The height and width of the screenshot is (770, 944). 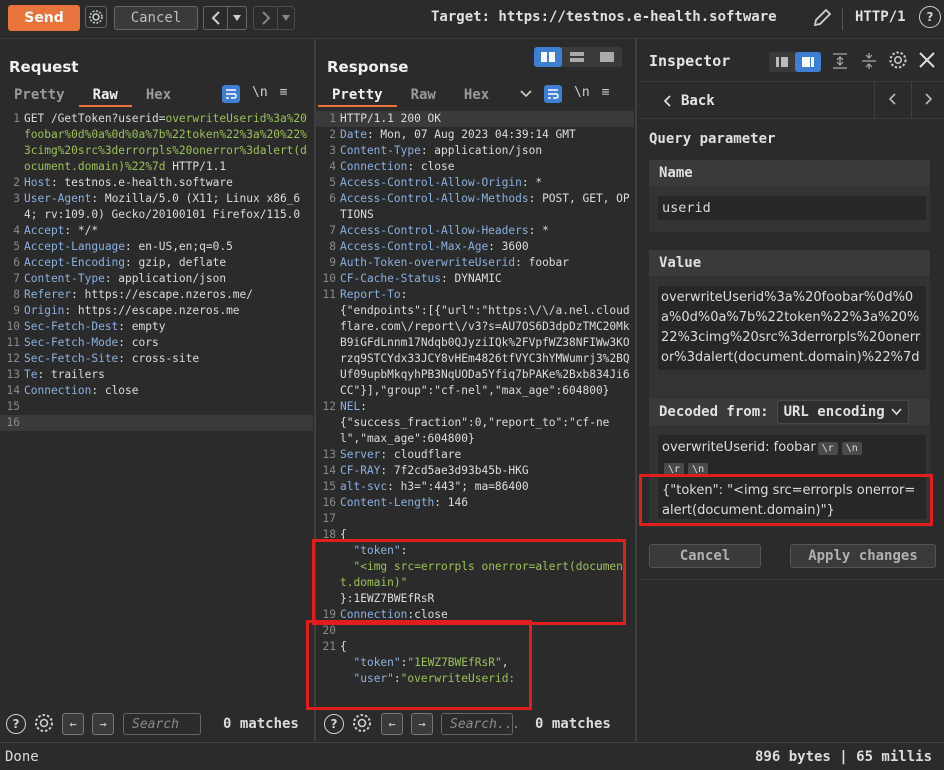 I want to click on header-name: Report-To, so click(x=370, y=294).